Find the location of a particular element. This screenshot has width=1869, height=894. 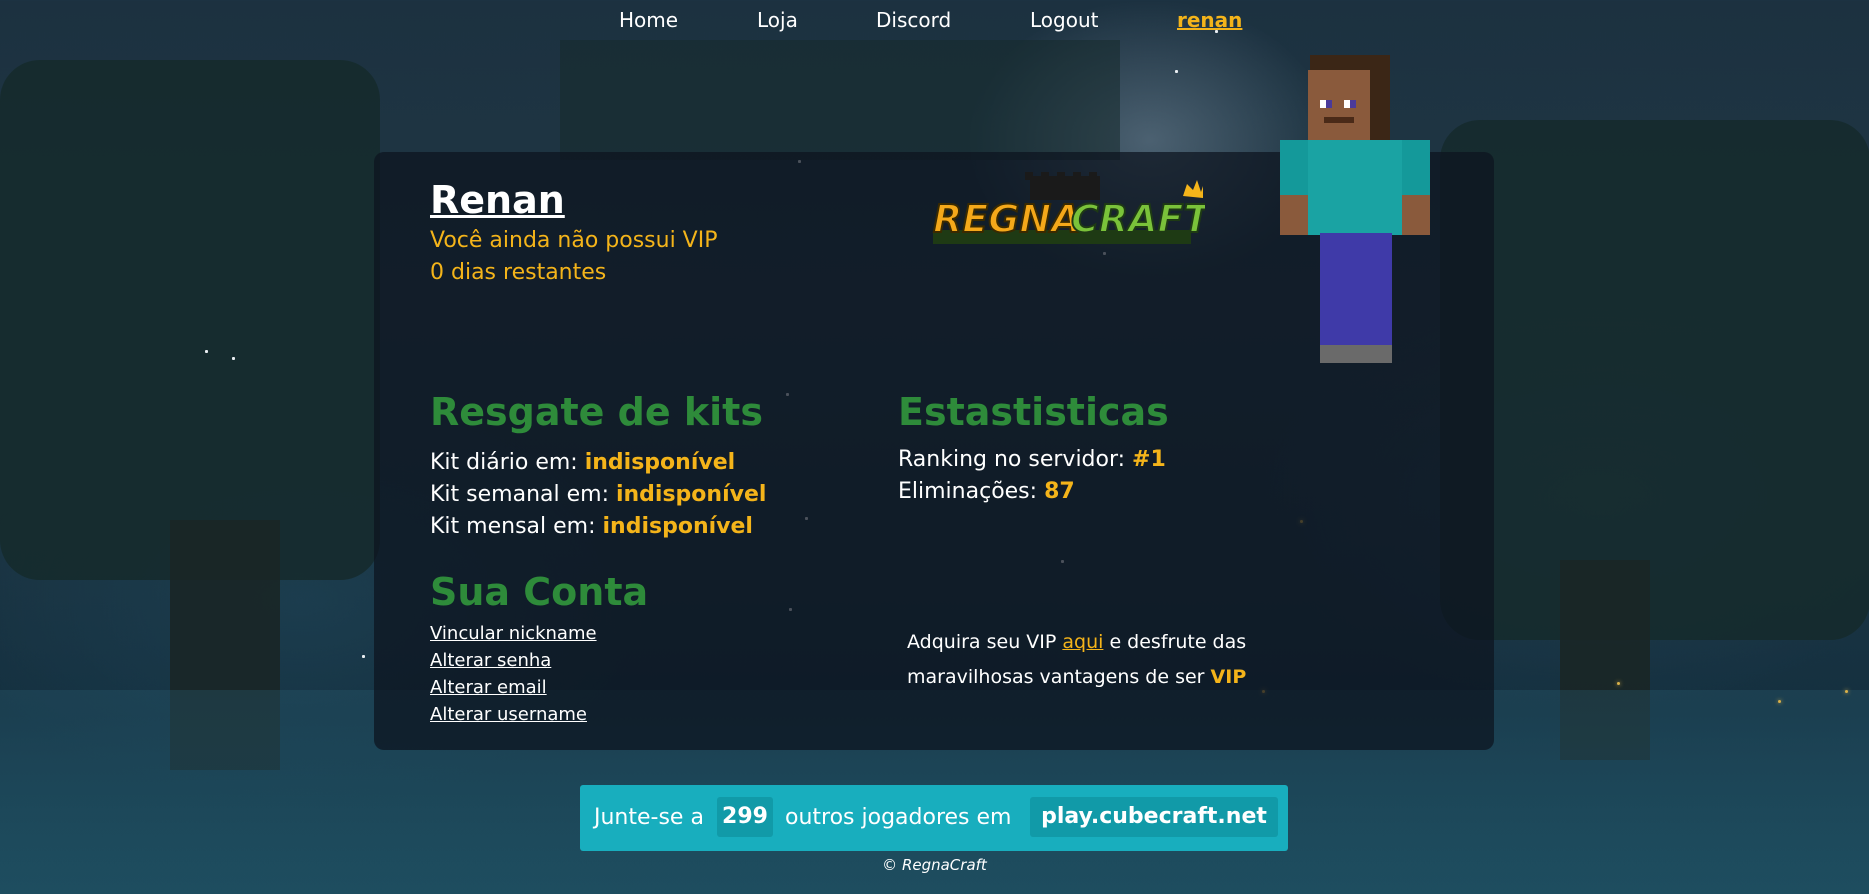

kit-monthly-value: indisponível is located at coordinates (677, 526).